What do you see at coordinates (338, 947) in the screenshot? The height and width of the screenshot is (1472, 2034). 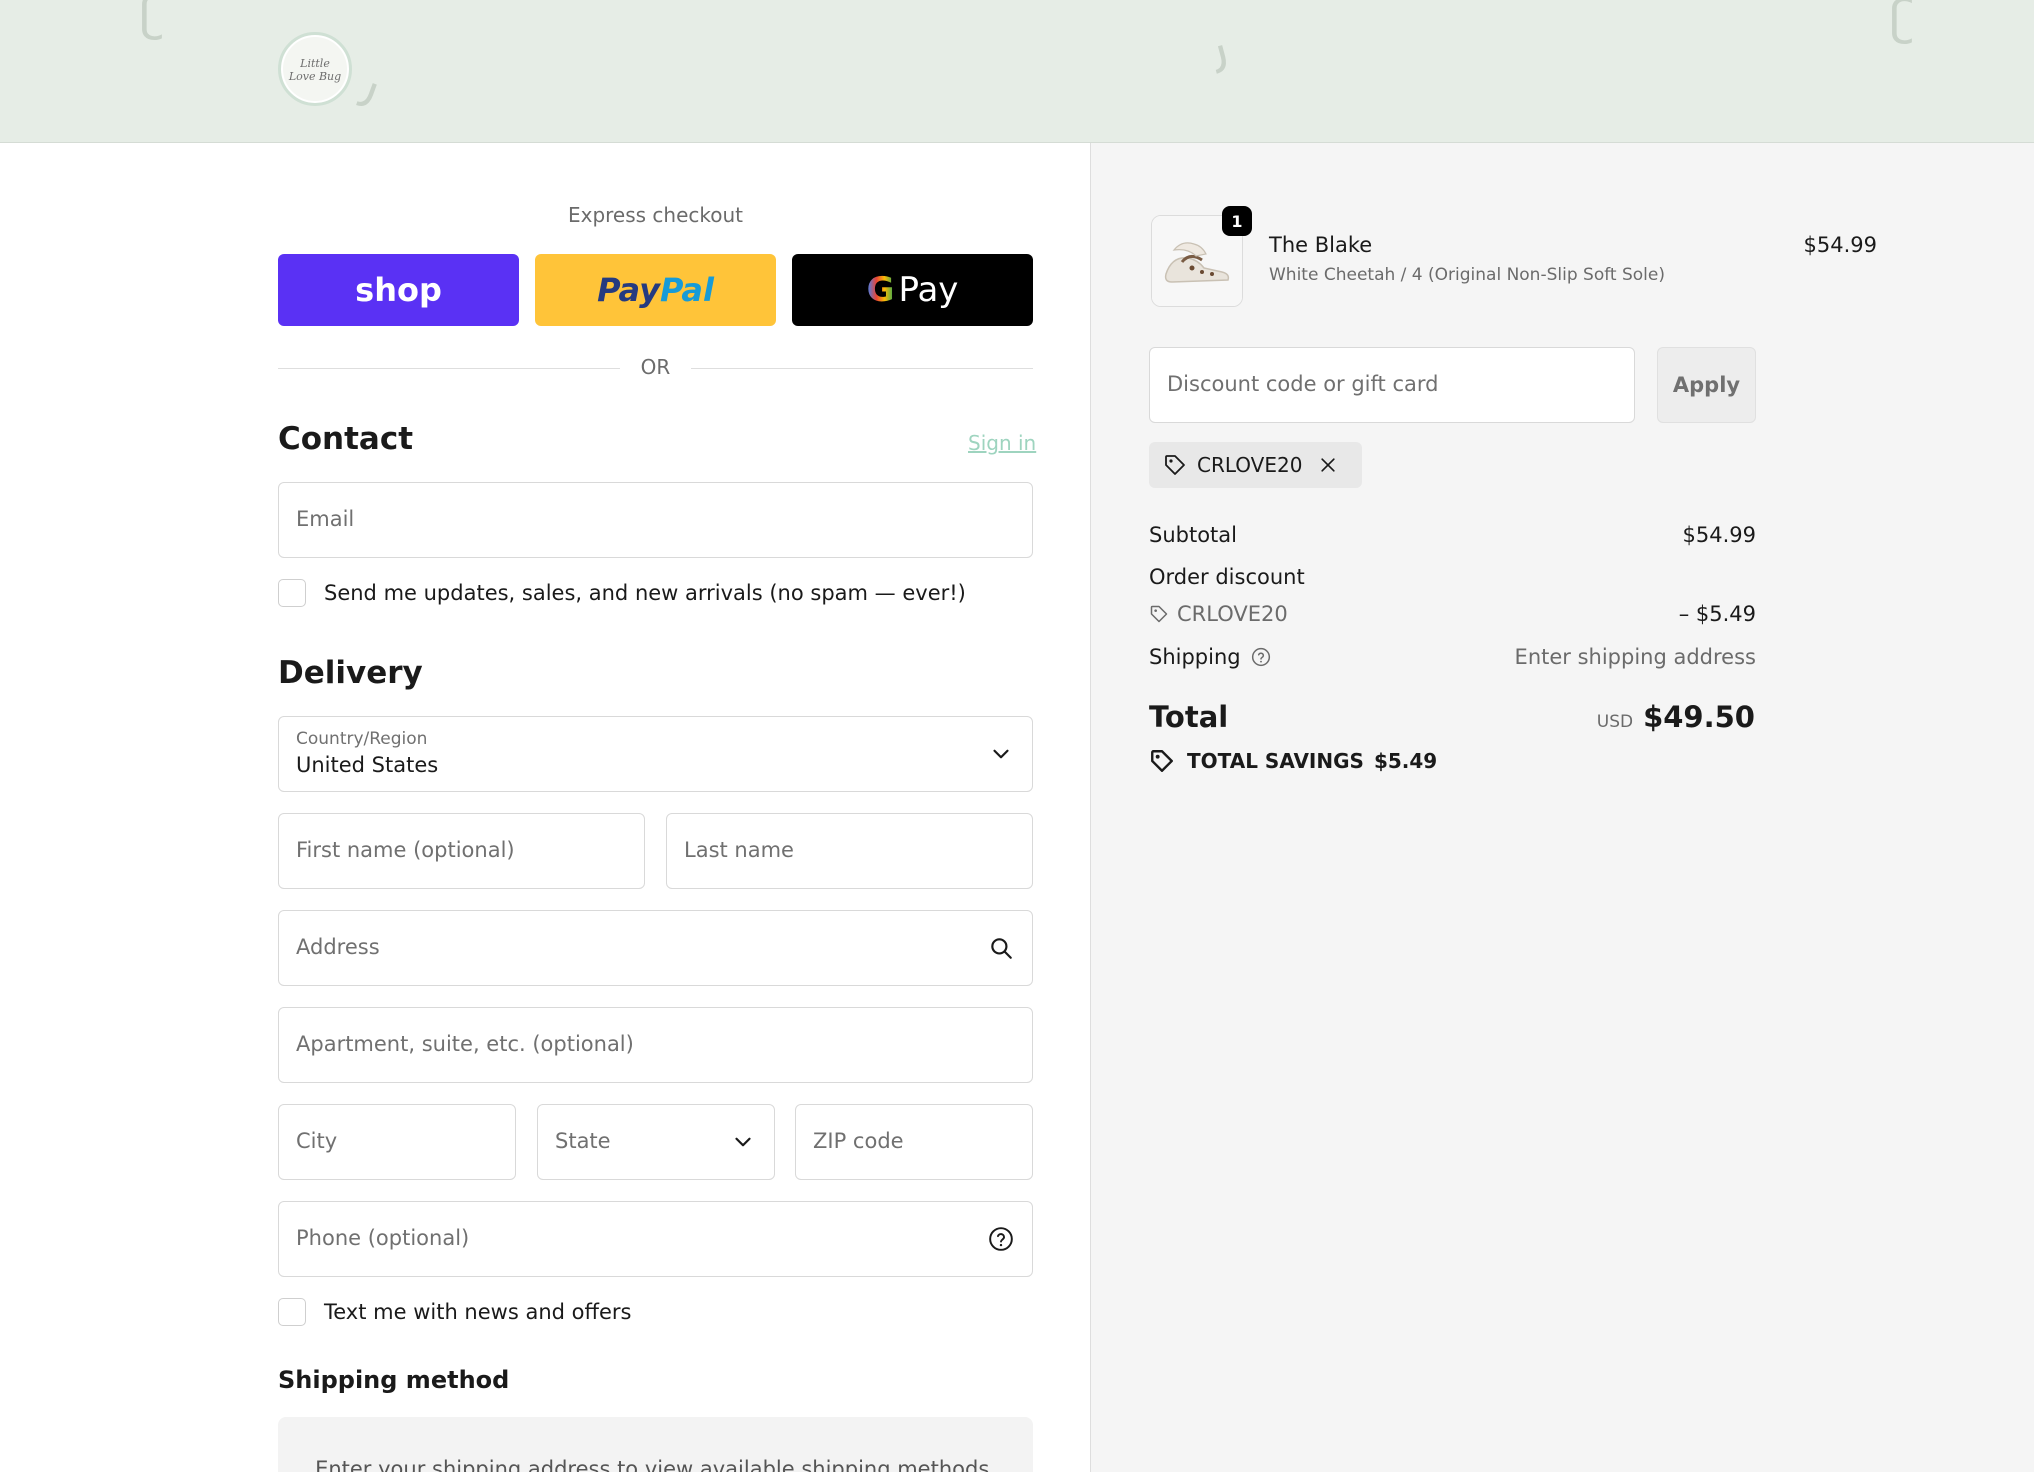 I see `address-placeholder: Address` at bounding box center [338, 947].